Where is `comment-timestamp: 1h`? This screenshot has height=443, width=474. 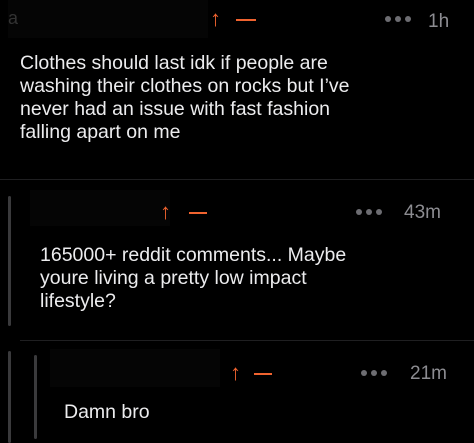 comment-timestamp: 1h is located at coordinates (439, 21).